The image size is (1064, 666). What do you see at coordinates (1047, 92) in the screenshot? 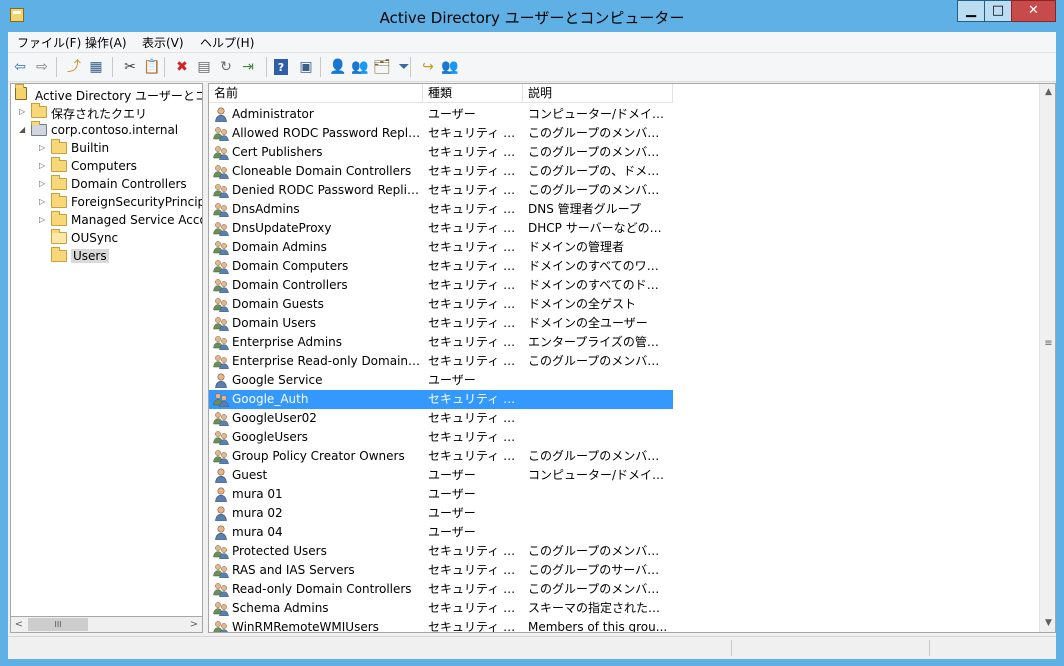
I see `scroll-up-button: ▲` at bounding box center [1047, 92].